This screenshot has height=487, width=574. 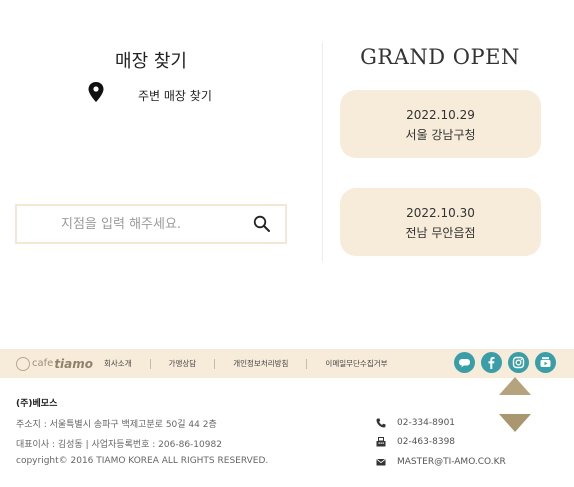 I want to click on store-search-input, so click(x=129, y=224).